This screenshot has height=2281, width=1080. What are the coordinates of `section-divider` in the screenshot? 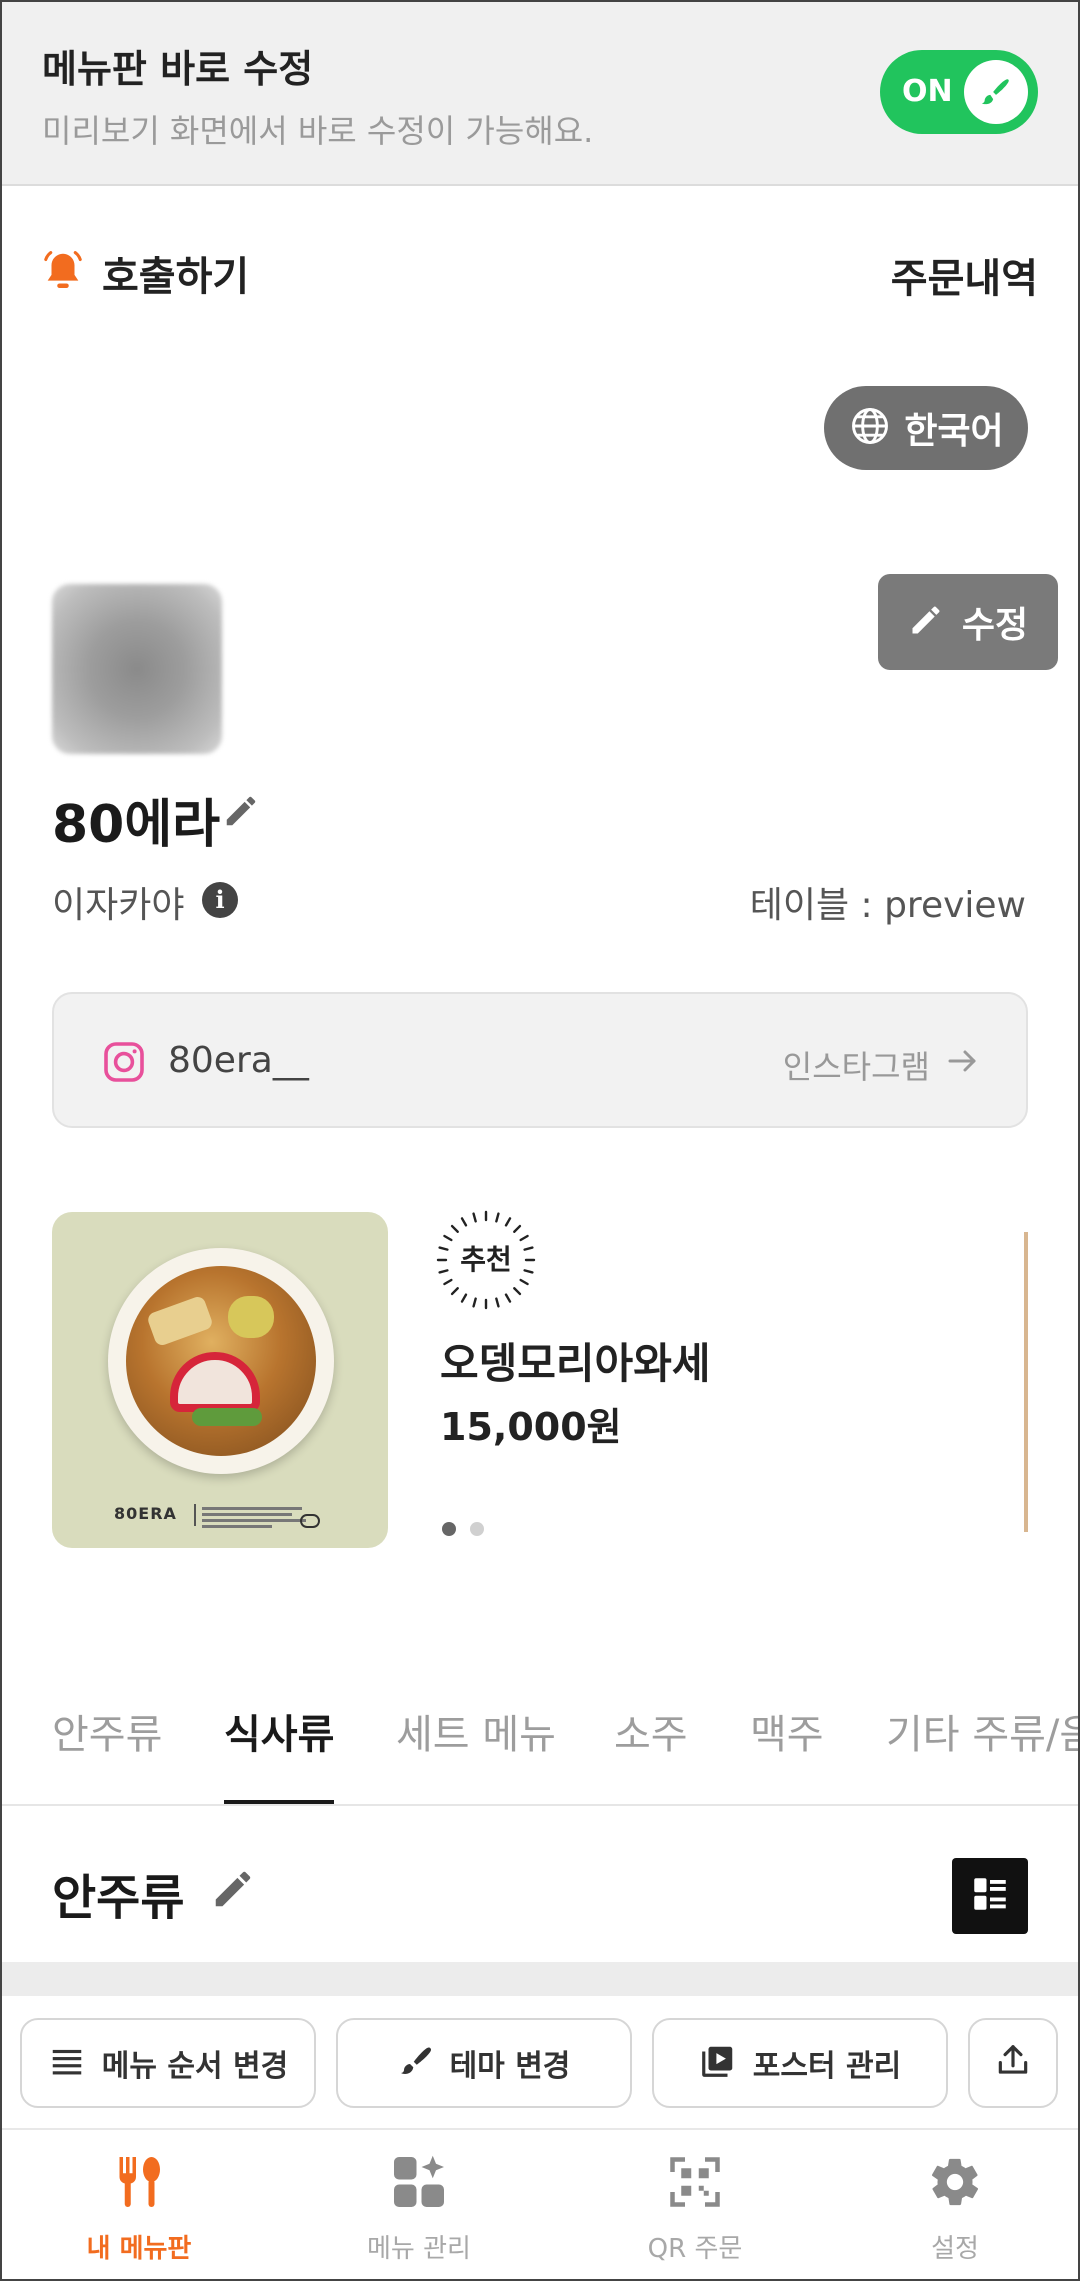 It's located at (540, 1979).